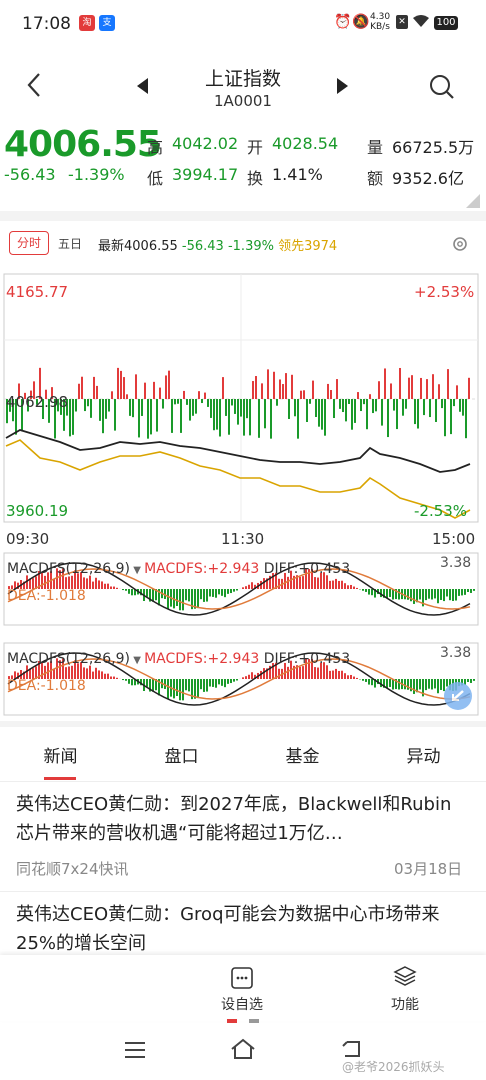  I want to click on macd-value: MACDFS:+2.943, so click(202, 659).